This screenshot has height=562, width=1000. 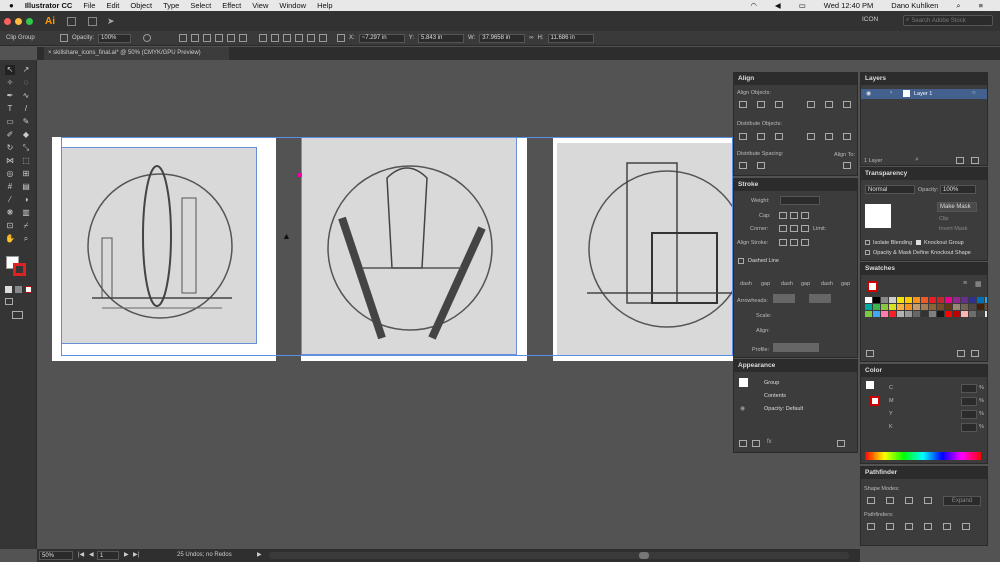 I want to click on vertical-align-center-icon, so click(x=829, y=104).